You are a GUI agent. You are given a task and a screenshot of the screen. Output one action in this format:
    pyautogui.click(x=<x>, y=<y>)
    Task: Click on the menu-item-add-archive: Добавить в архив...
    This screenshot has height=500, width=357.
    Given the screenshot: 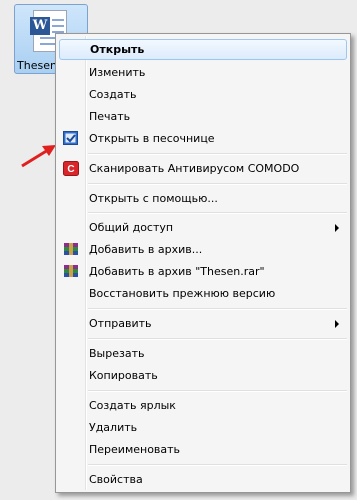 What is the action you would take?
    pyautogui.click(x=203, y=249)
    